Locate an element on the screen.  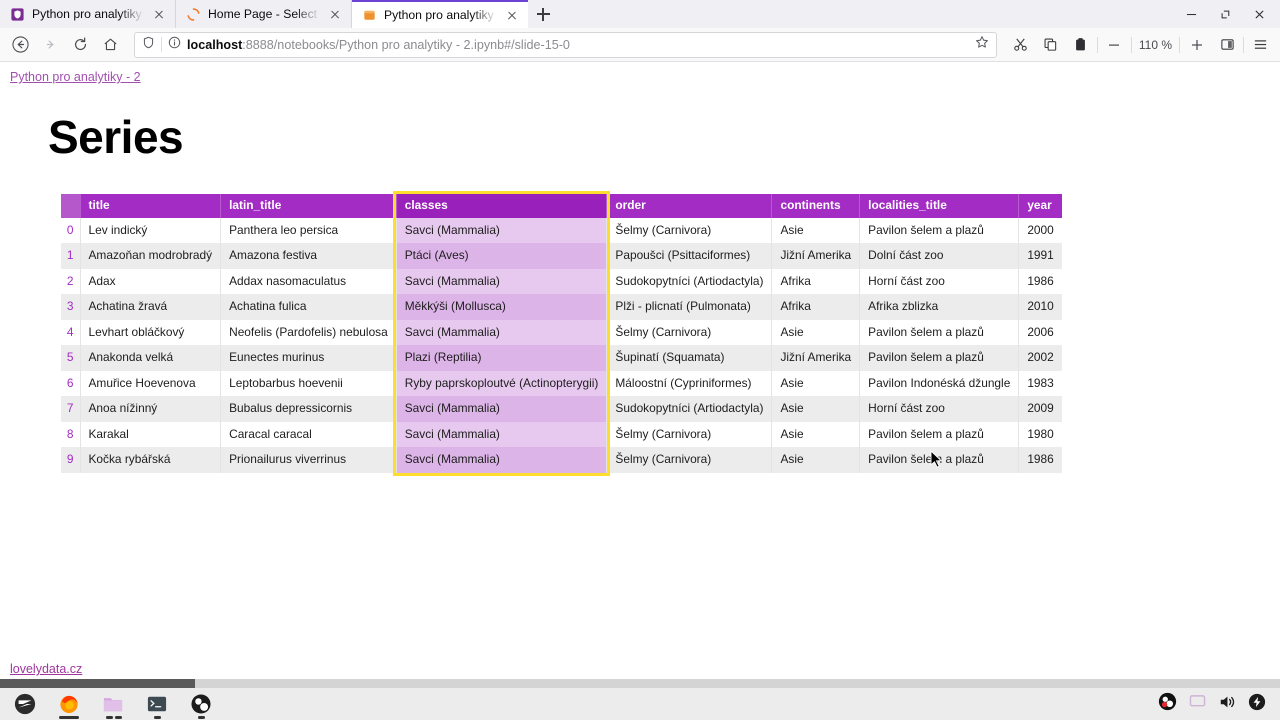
cell-title: Anoa nížinný is located at coordinates (151, 409).